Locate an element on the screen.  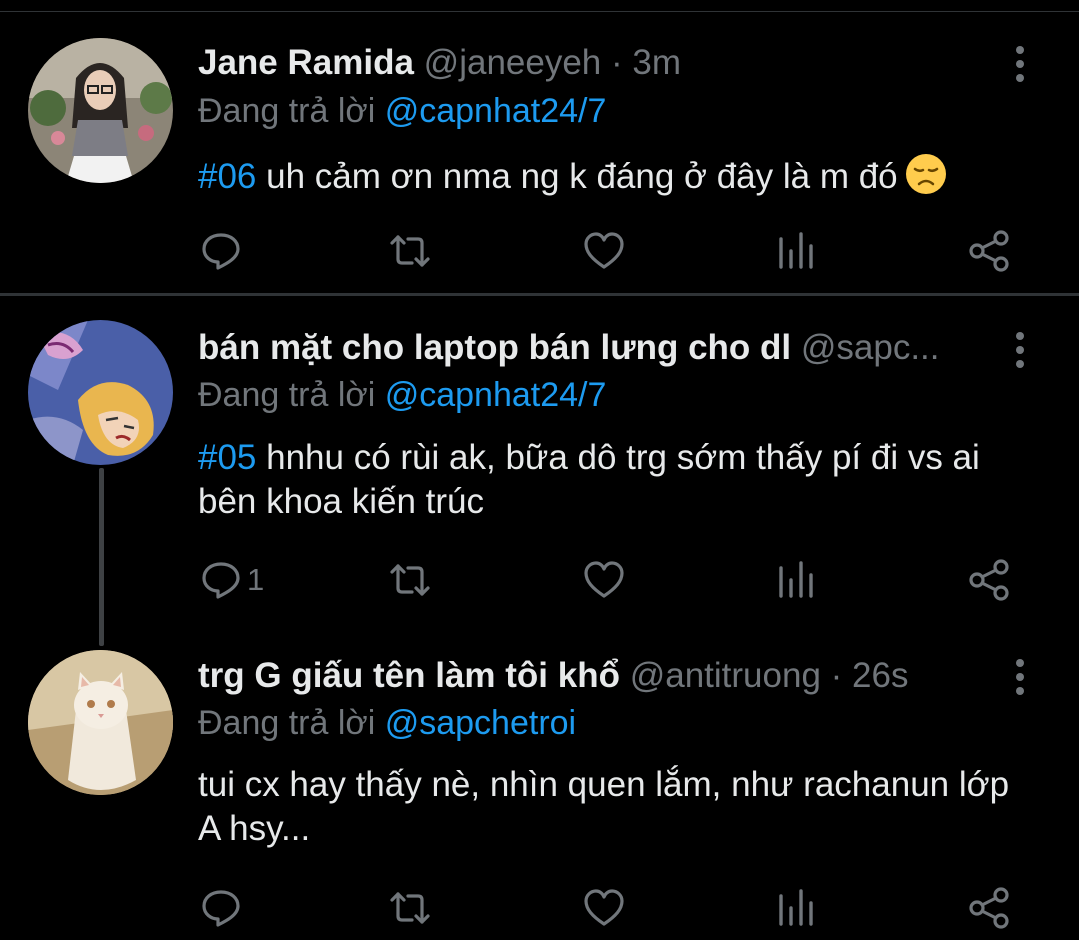
replying-to-line: Đang trả lời @sapchetroi is located at coordinates (387, 723).